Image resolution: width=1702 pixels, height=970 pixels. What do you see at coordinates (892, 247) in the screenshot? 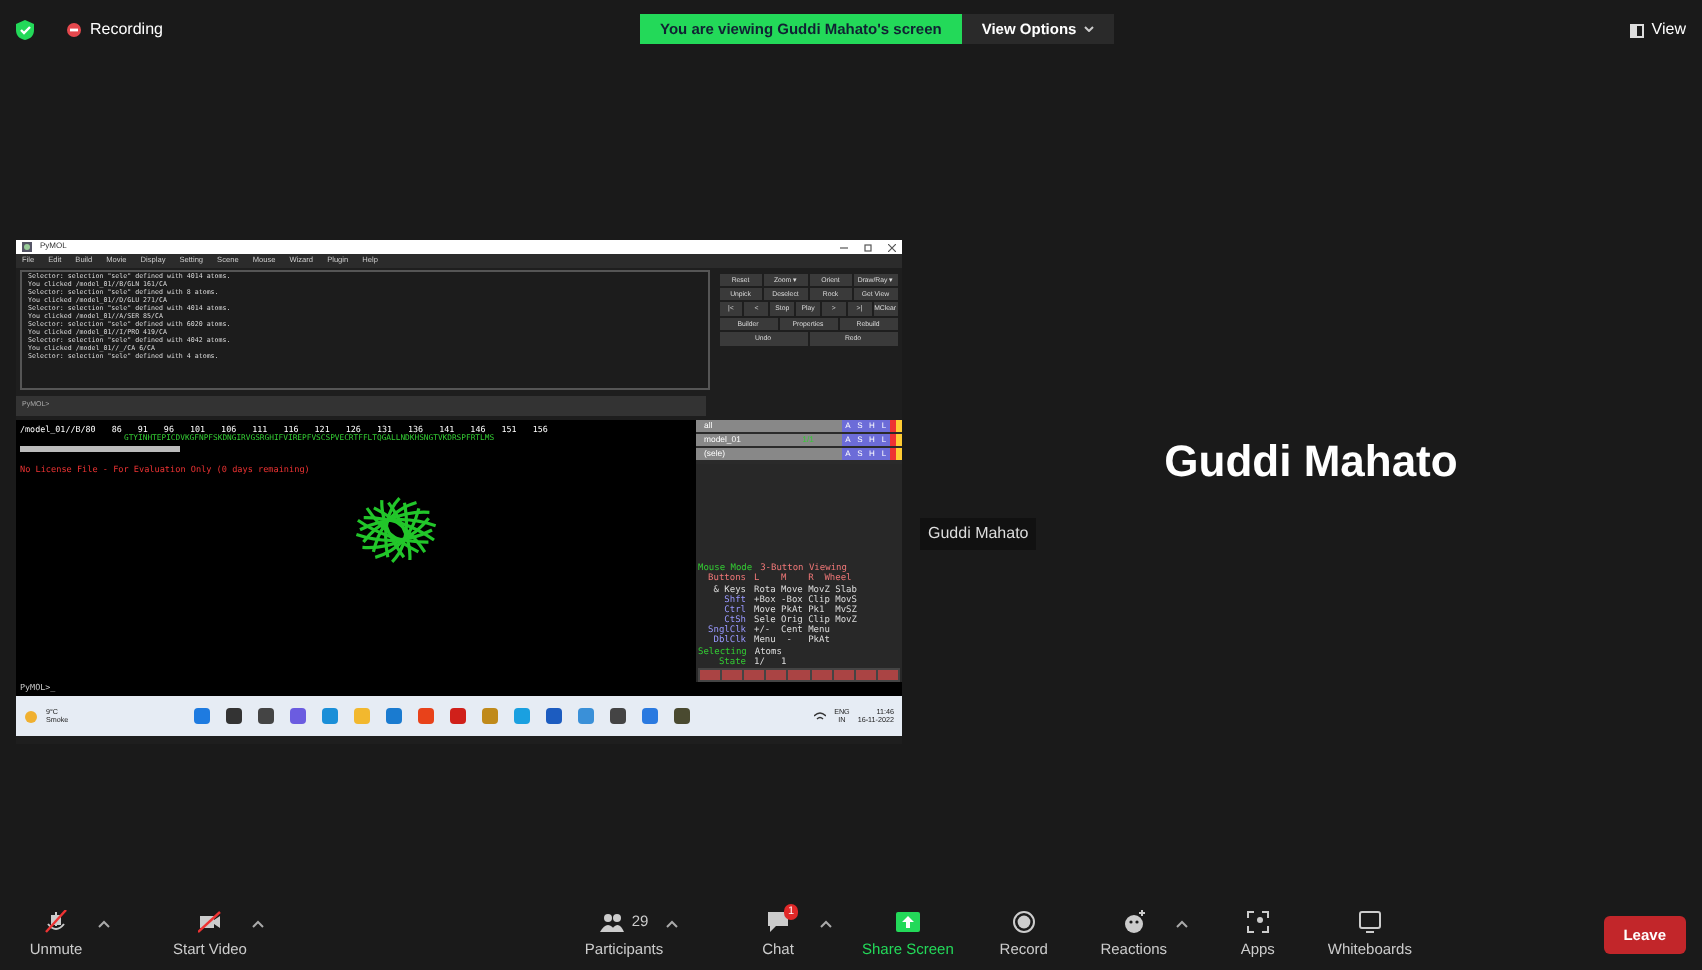
I see `close-icon` at bounding box center [892, 247].